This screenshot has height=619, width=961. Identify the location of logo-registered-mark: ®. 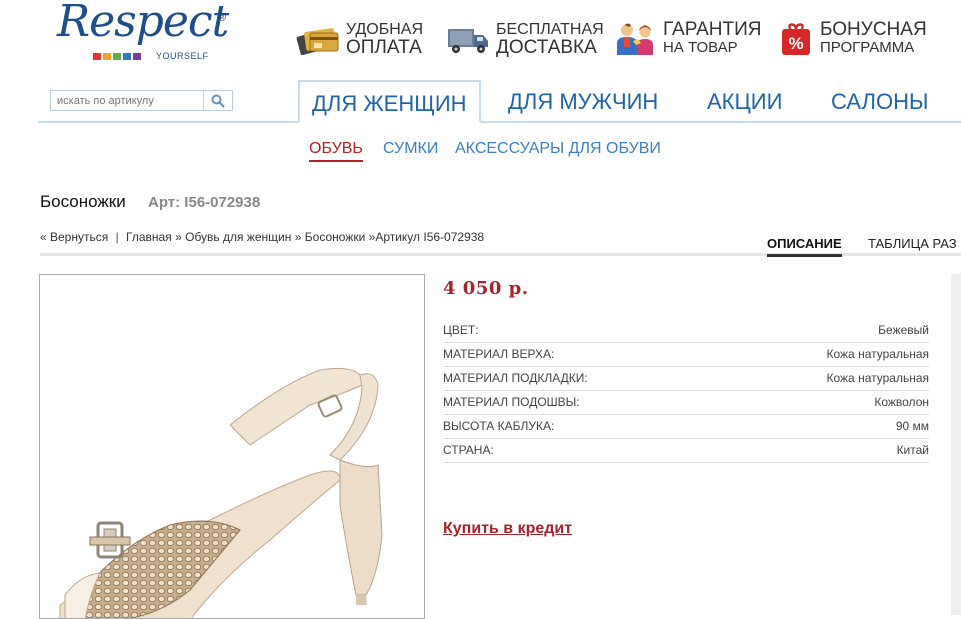
(222, 18).